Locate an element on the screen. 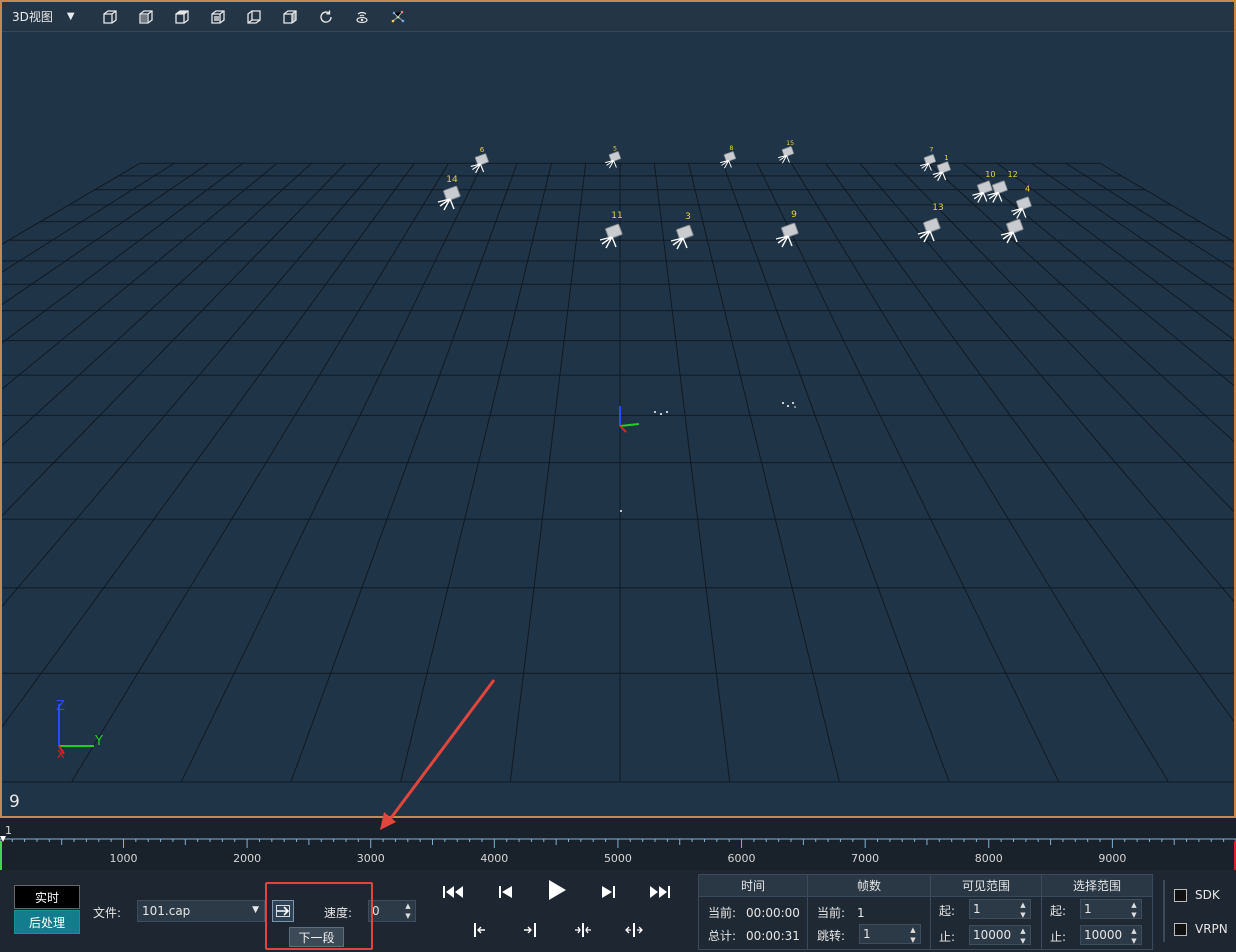 Image resolution: width=1236 pixels, height=952 pixels. marker-cloud-icon is located at coordinates (398, 17).